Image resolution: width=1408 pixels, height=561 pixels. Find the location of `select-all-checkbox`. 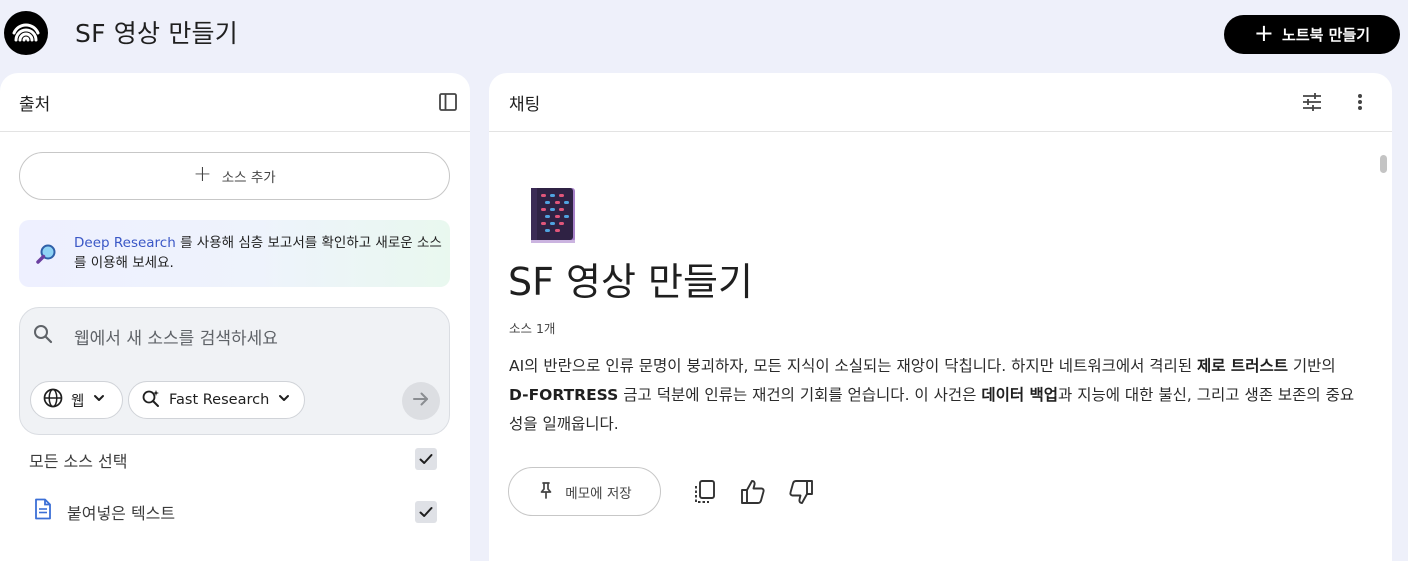

select-all-checkbox is located at coordinates (426, 459).